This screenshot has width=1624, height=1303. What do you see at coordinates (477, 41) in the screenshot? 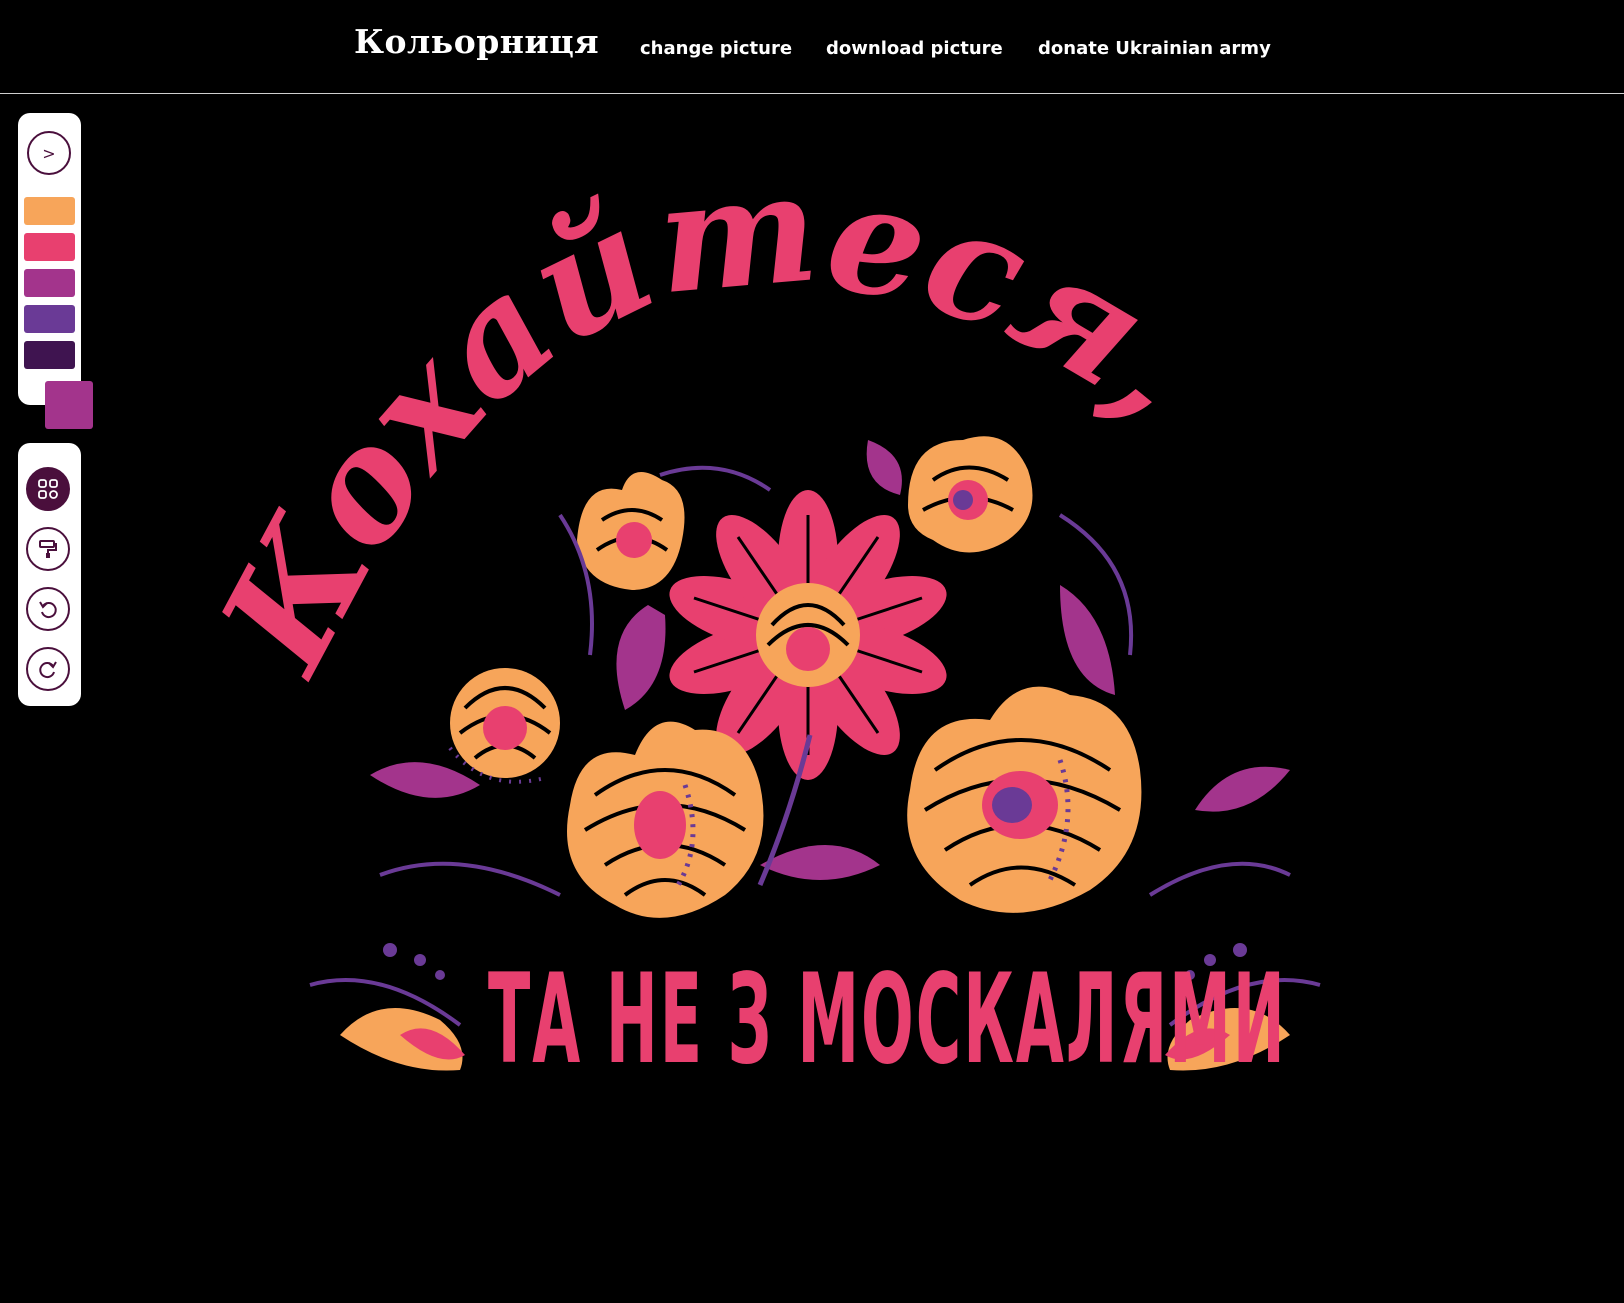
I see `app-logo-title: Кольорниця` at bounding box center [477, 41].